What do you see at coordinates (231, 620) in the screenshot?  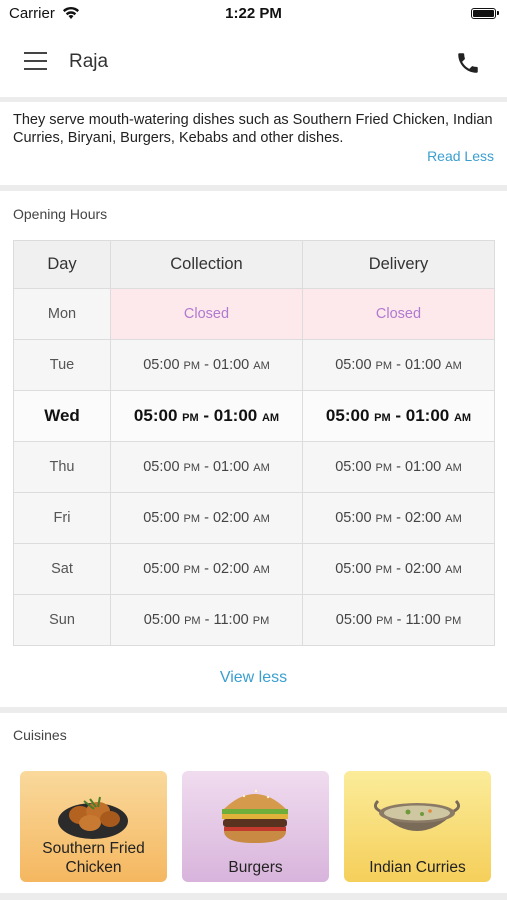 I see `close-time: 11:00` at bounding box center [231, 620].